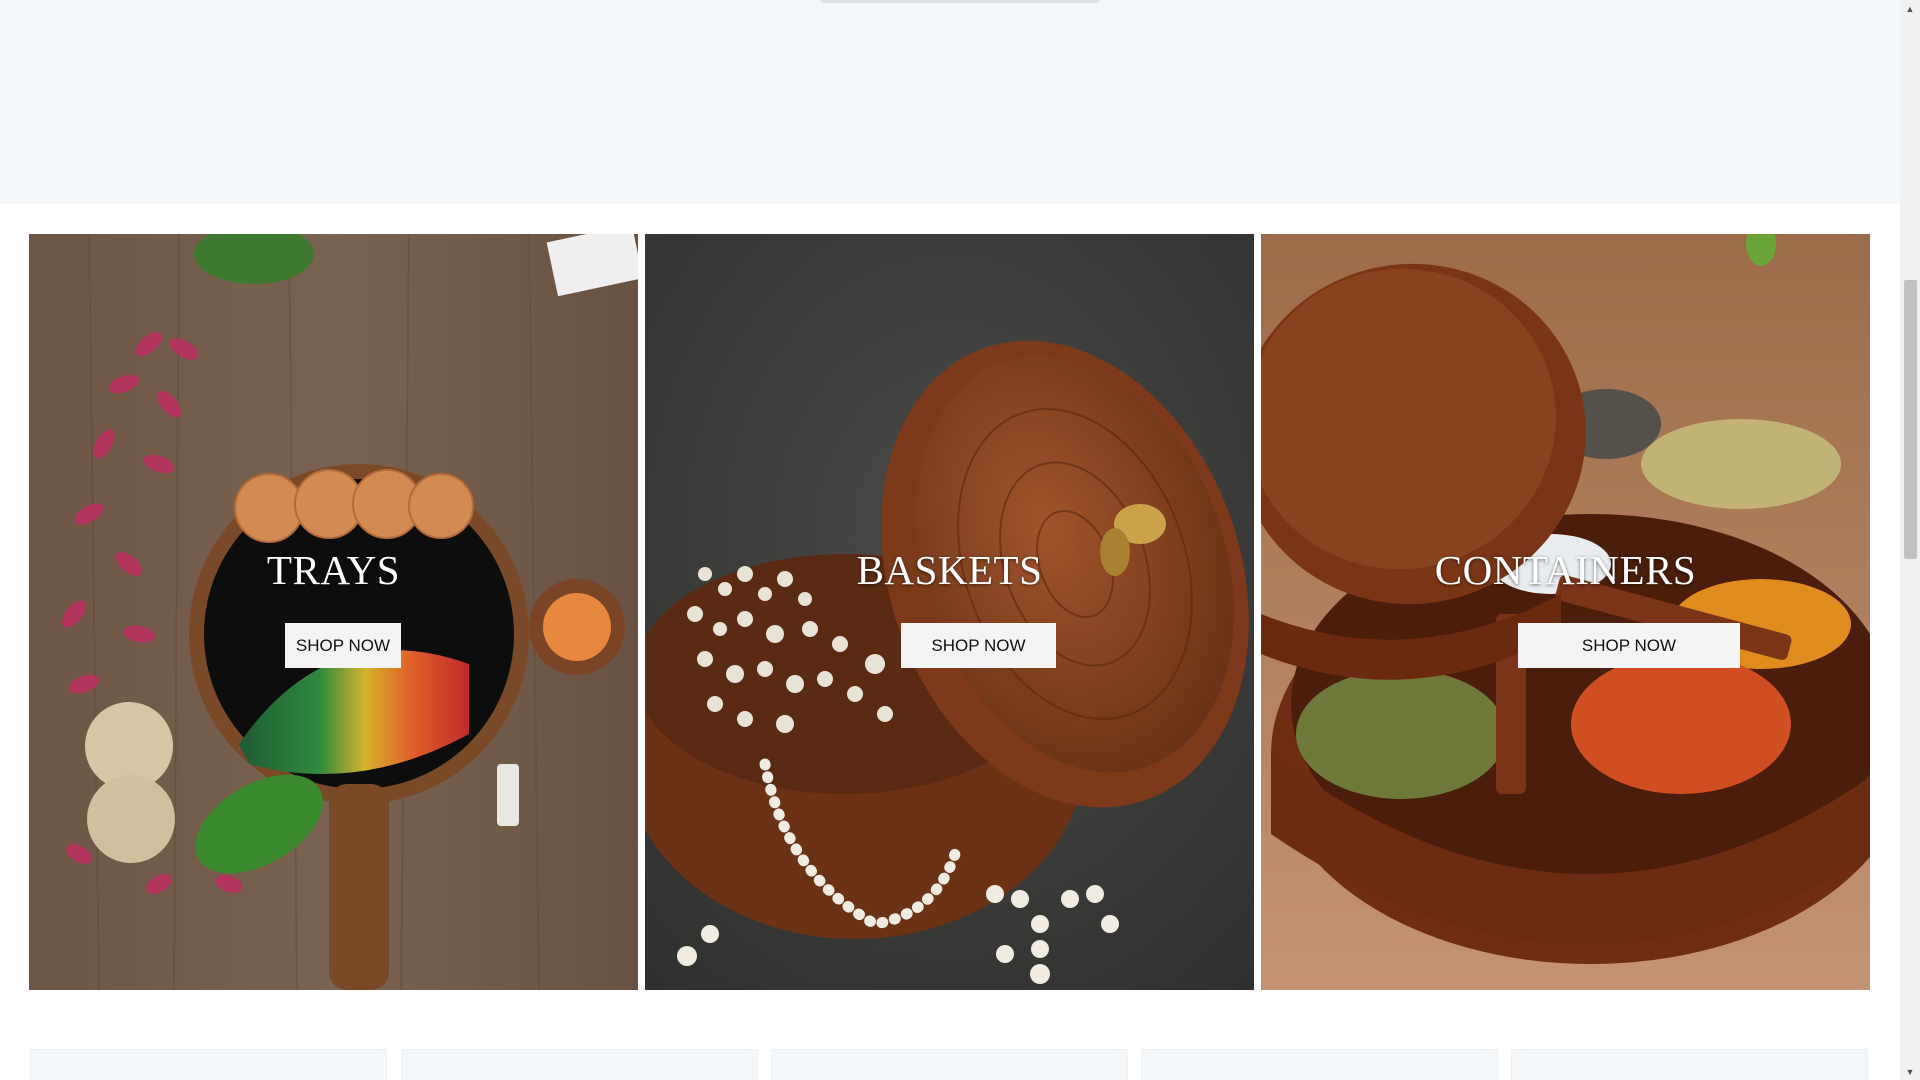 The image size is (1920, 1080). I want to click on vertical-scrollbar: ▲ ▼, so click(1910, 540).